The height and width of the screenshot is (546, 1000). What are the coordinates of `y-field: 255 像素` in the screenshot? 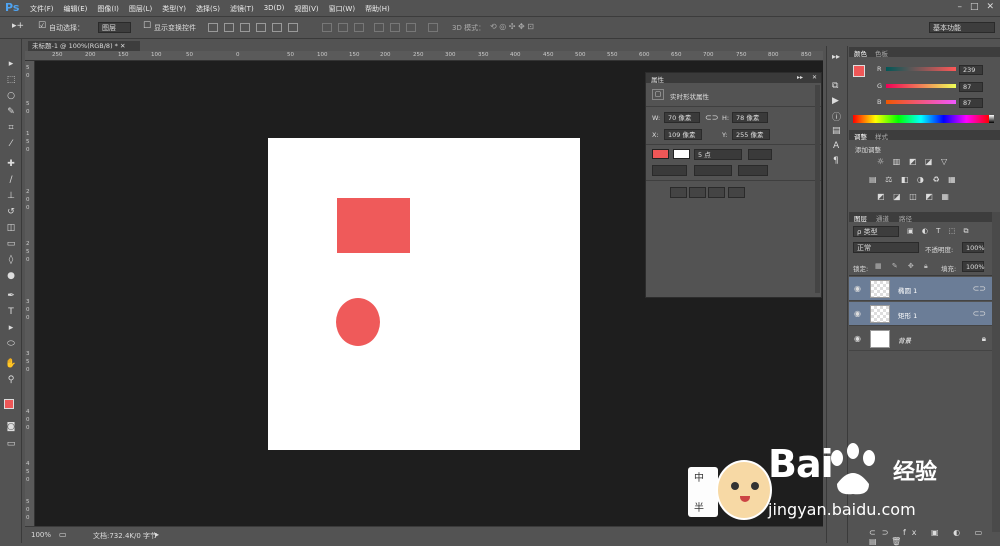 It's located at (751, 134).